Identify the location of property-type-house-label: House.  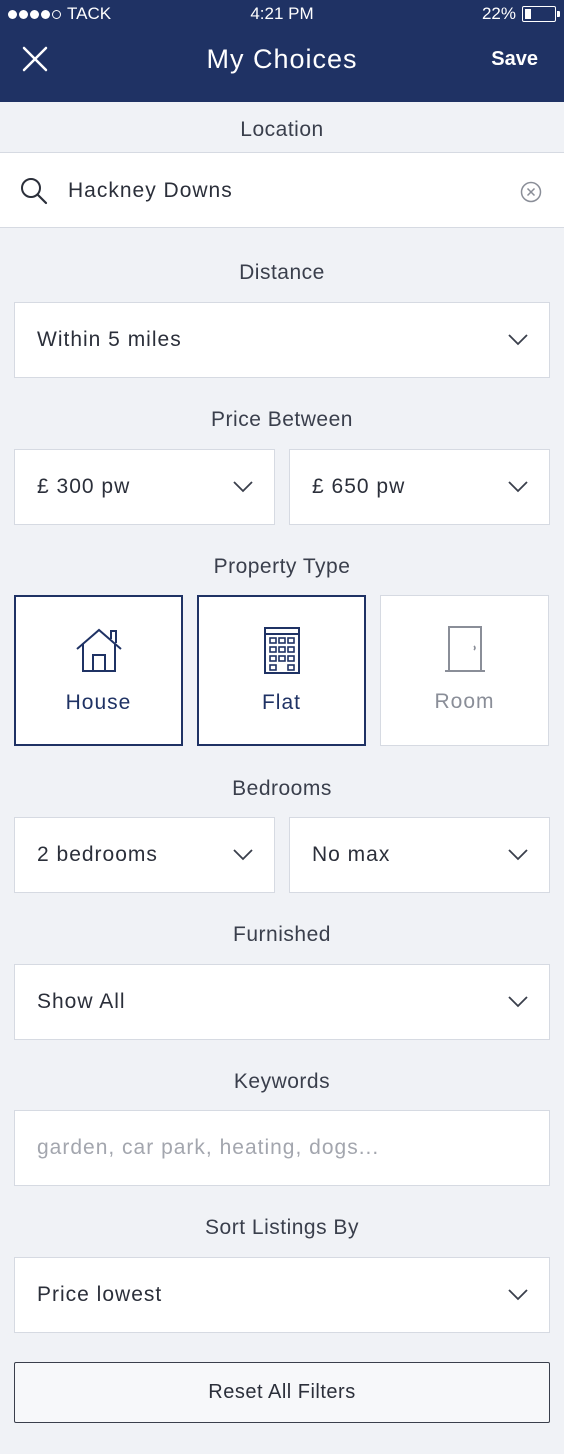
(98, 702).